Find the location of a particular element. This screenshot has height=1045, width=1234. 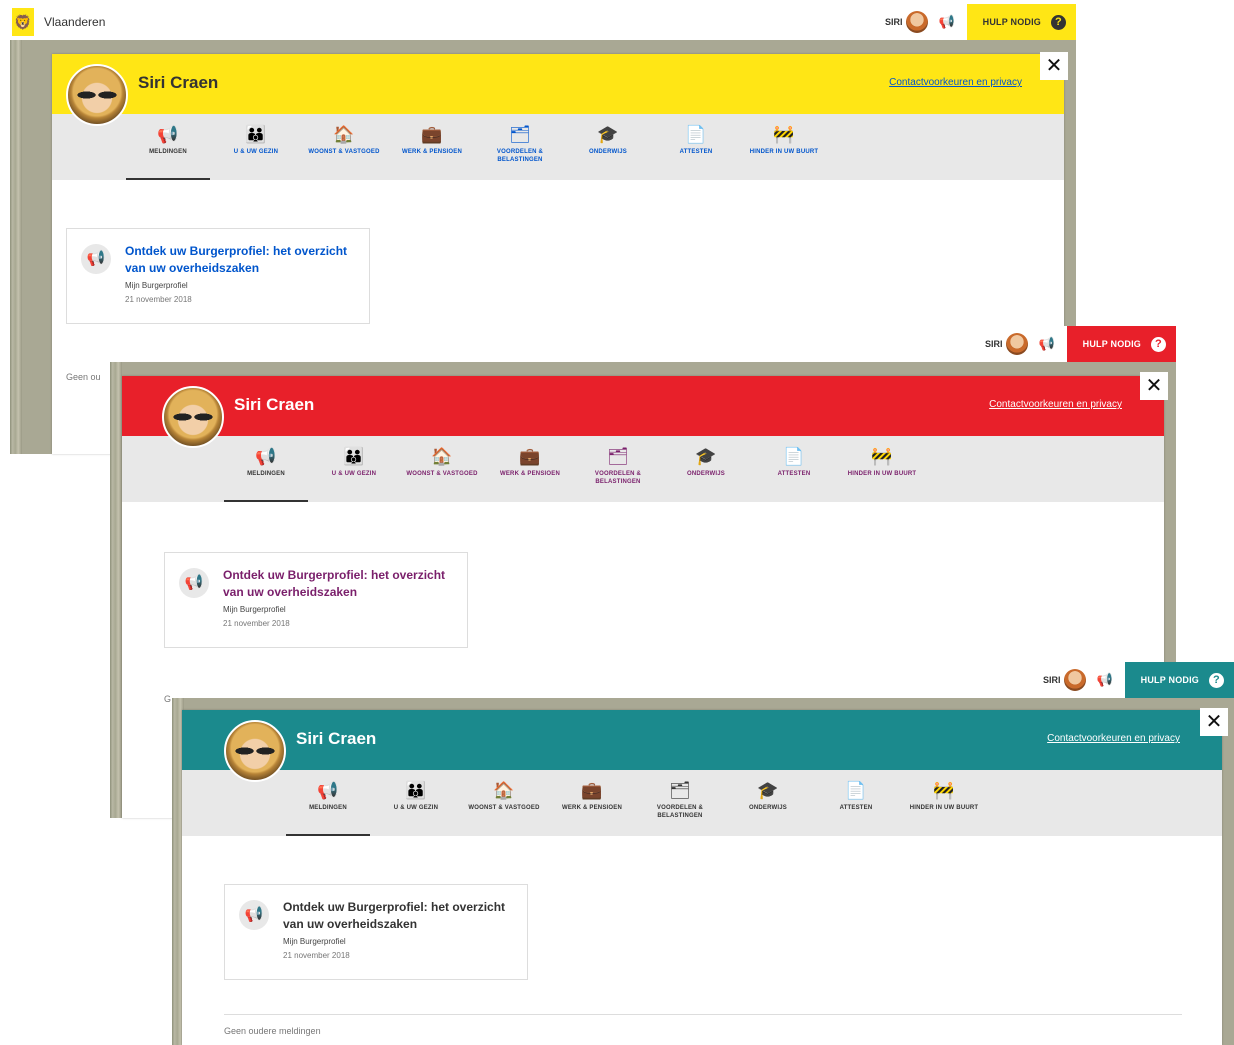

older-notifications-text: Geen oudere meldingen is located at coordinates (272, 1031).